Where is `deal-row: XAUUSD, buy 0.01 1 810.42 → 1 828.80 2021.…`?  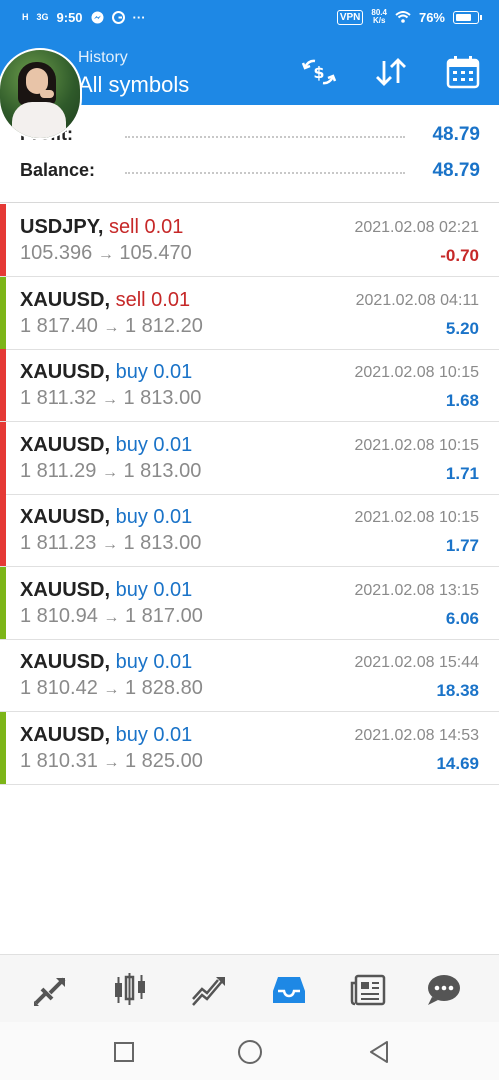
deal-row: XAUUSD, buy 0.01 1 810.42 → 1 828.80 2021.… is located at coordinates (249, 675).